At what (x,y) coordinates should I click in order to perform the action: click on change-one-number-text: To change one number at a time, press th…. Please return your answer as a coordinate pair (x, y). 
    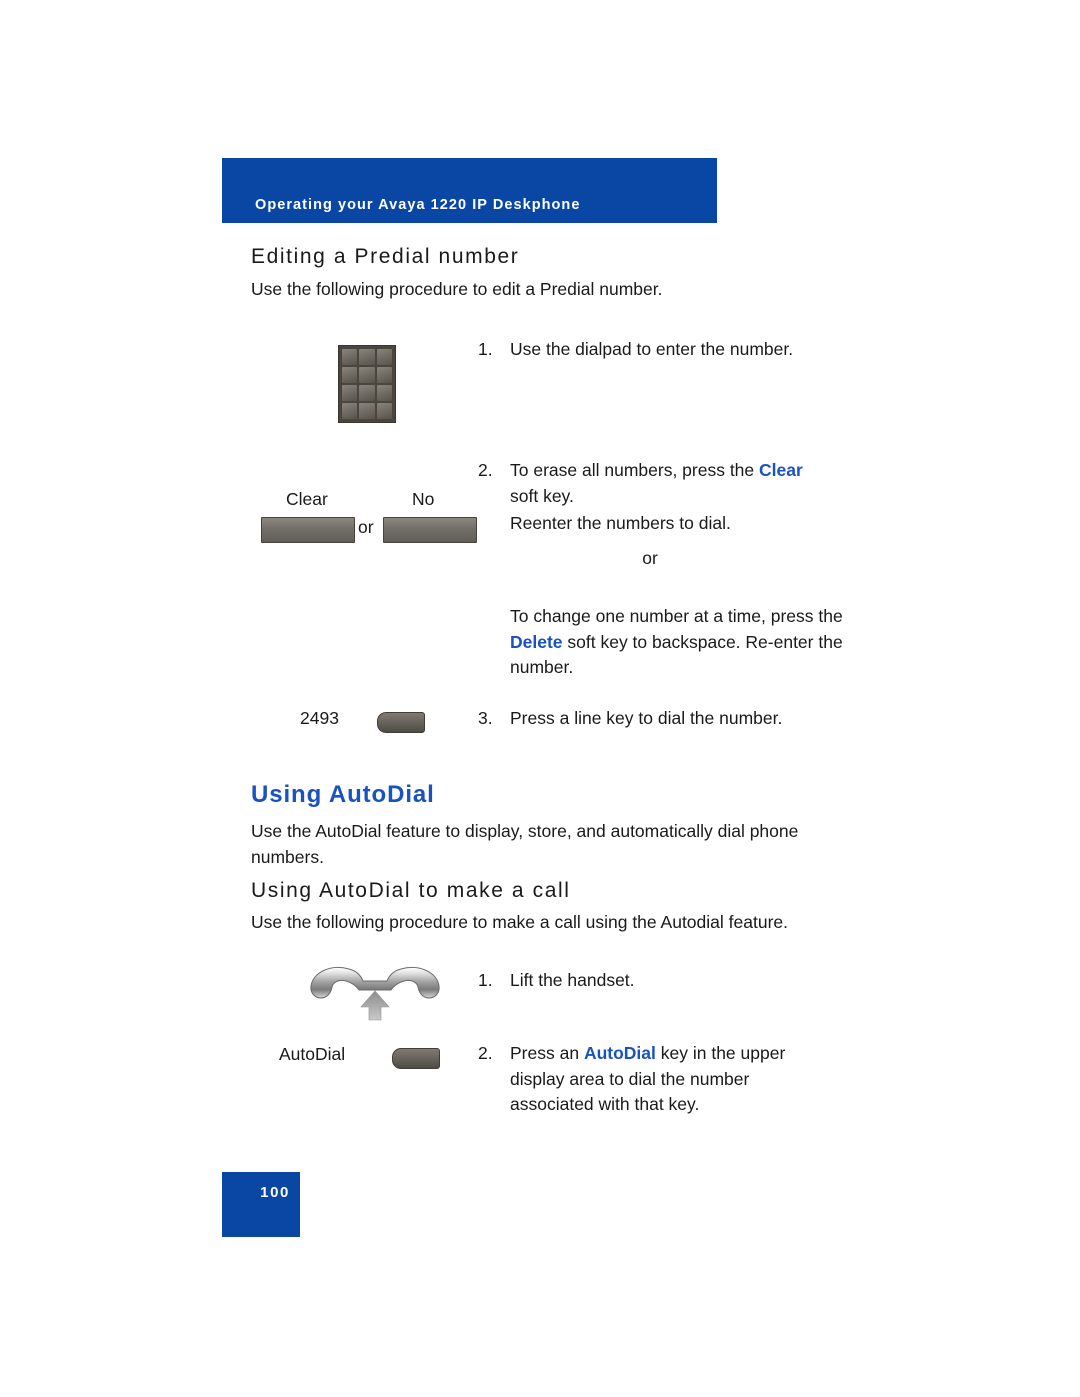
    Looking at the image, I should click on (677, 642).